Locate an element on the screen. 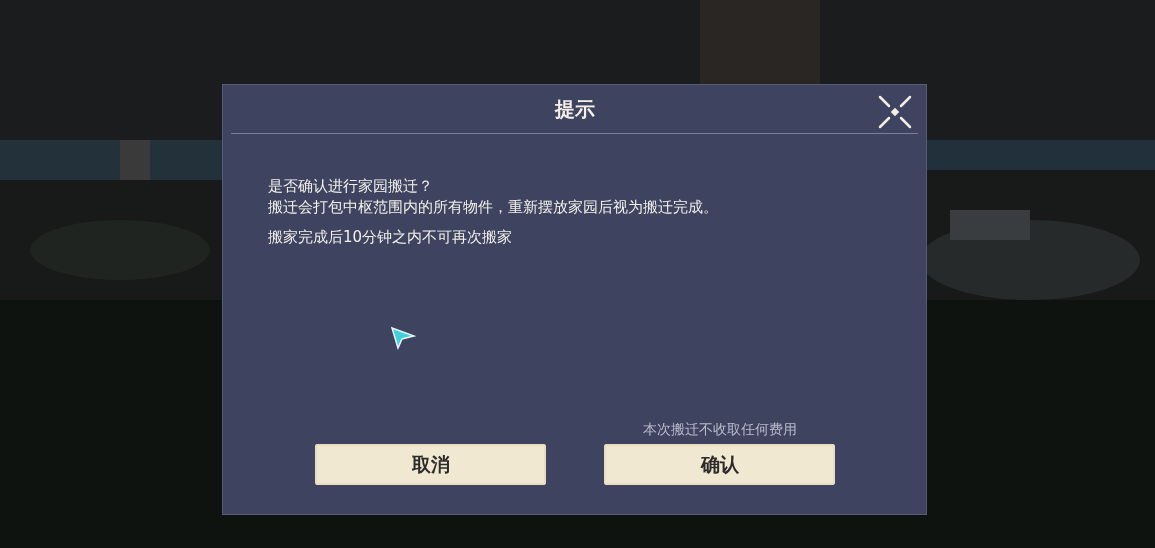  confirm-button: 确认 is located at coordinates (719, 464).